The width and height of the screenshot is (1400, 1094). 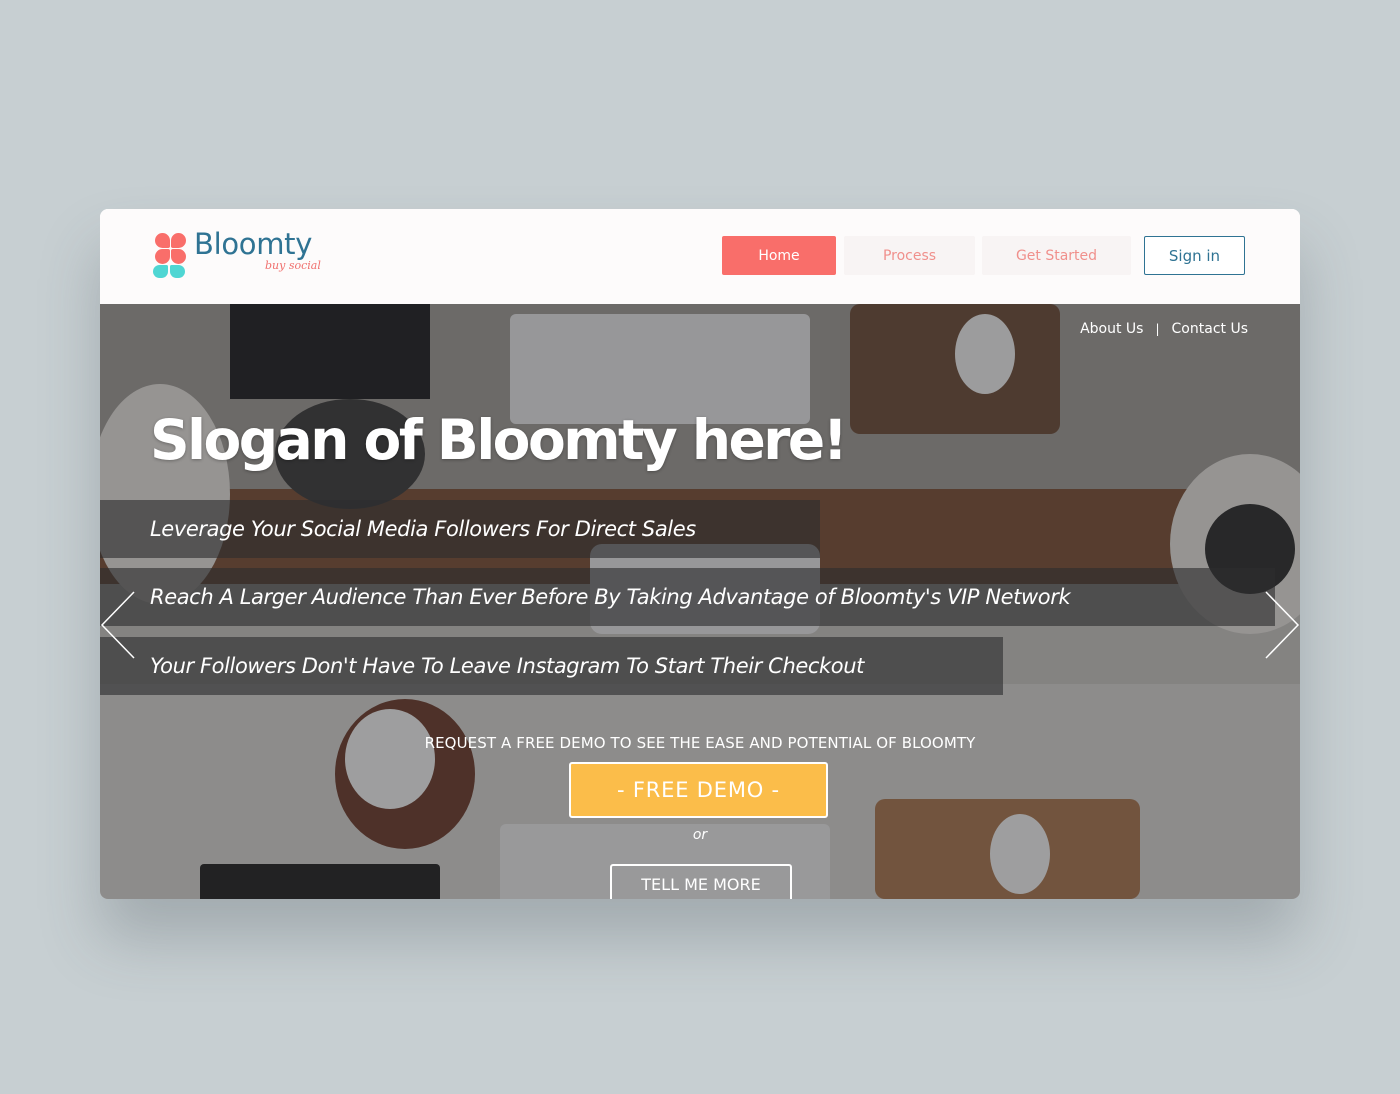 What do you see at coordinates (1164, 329) in the screenshot?
I see `secondary-nav: About Us | Contact Us` at bounding box center [1164, 329].